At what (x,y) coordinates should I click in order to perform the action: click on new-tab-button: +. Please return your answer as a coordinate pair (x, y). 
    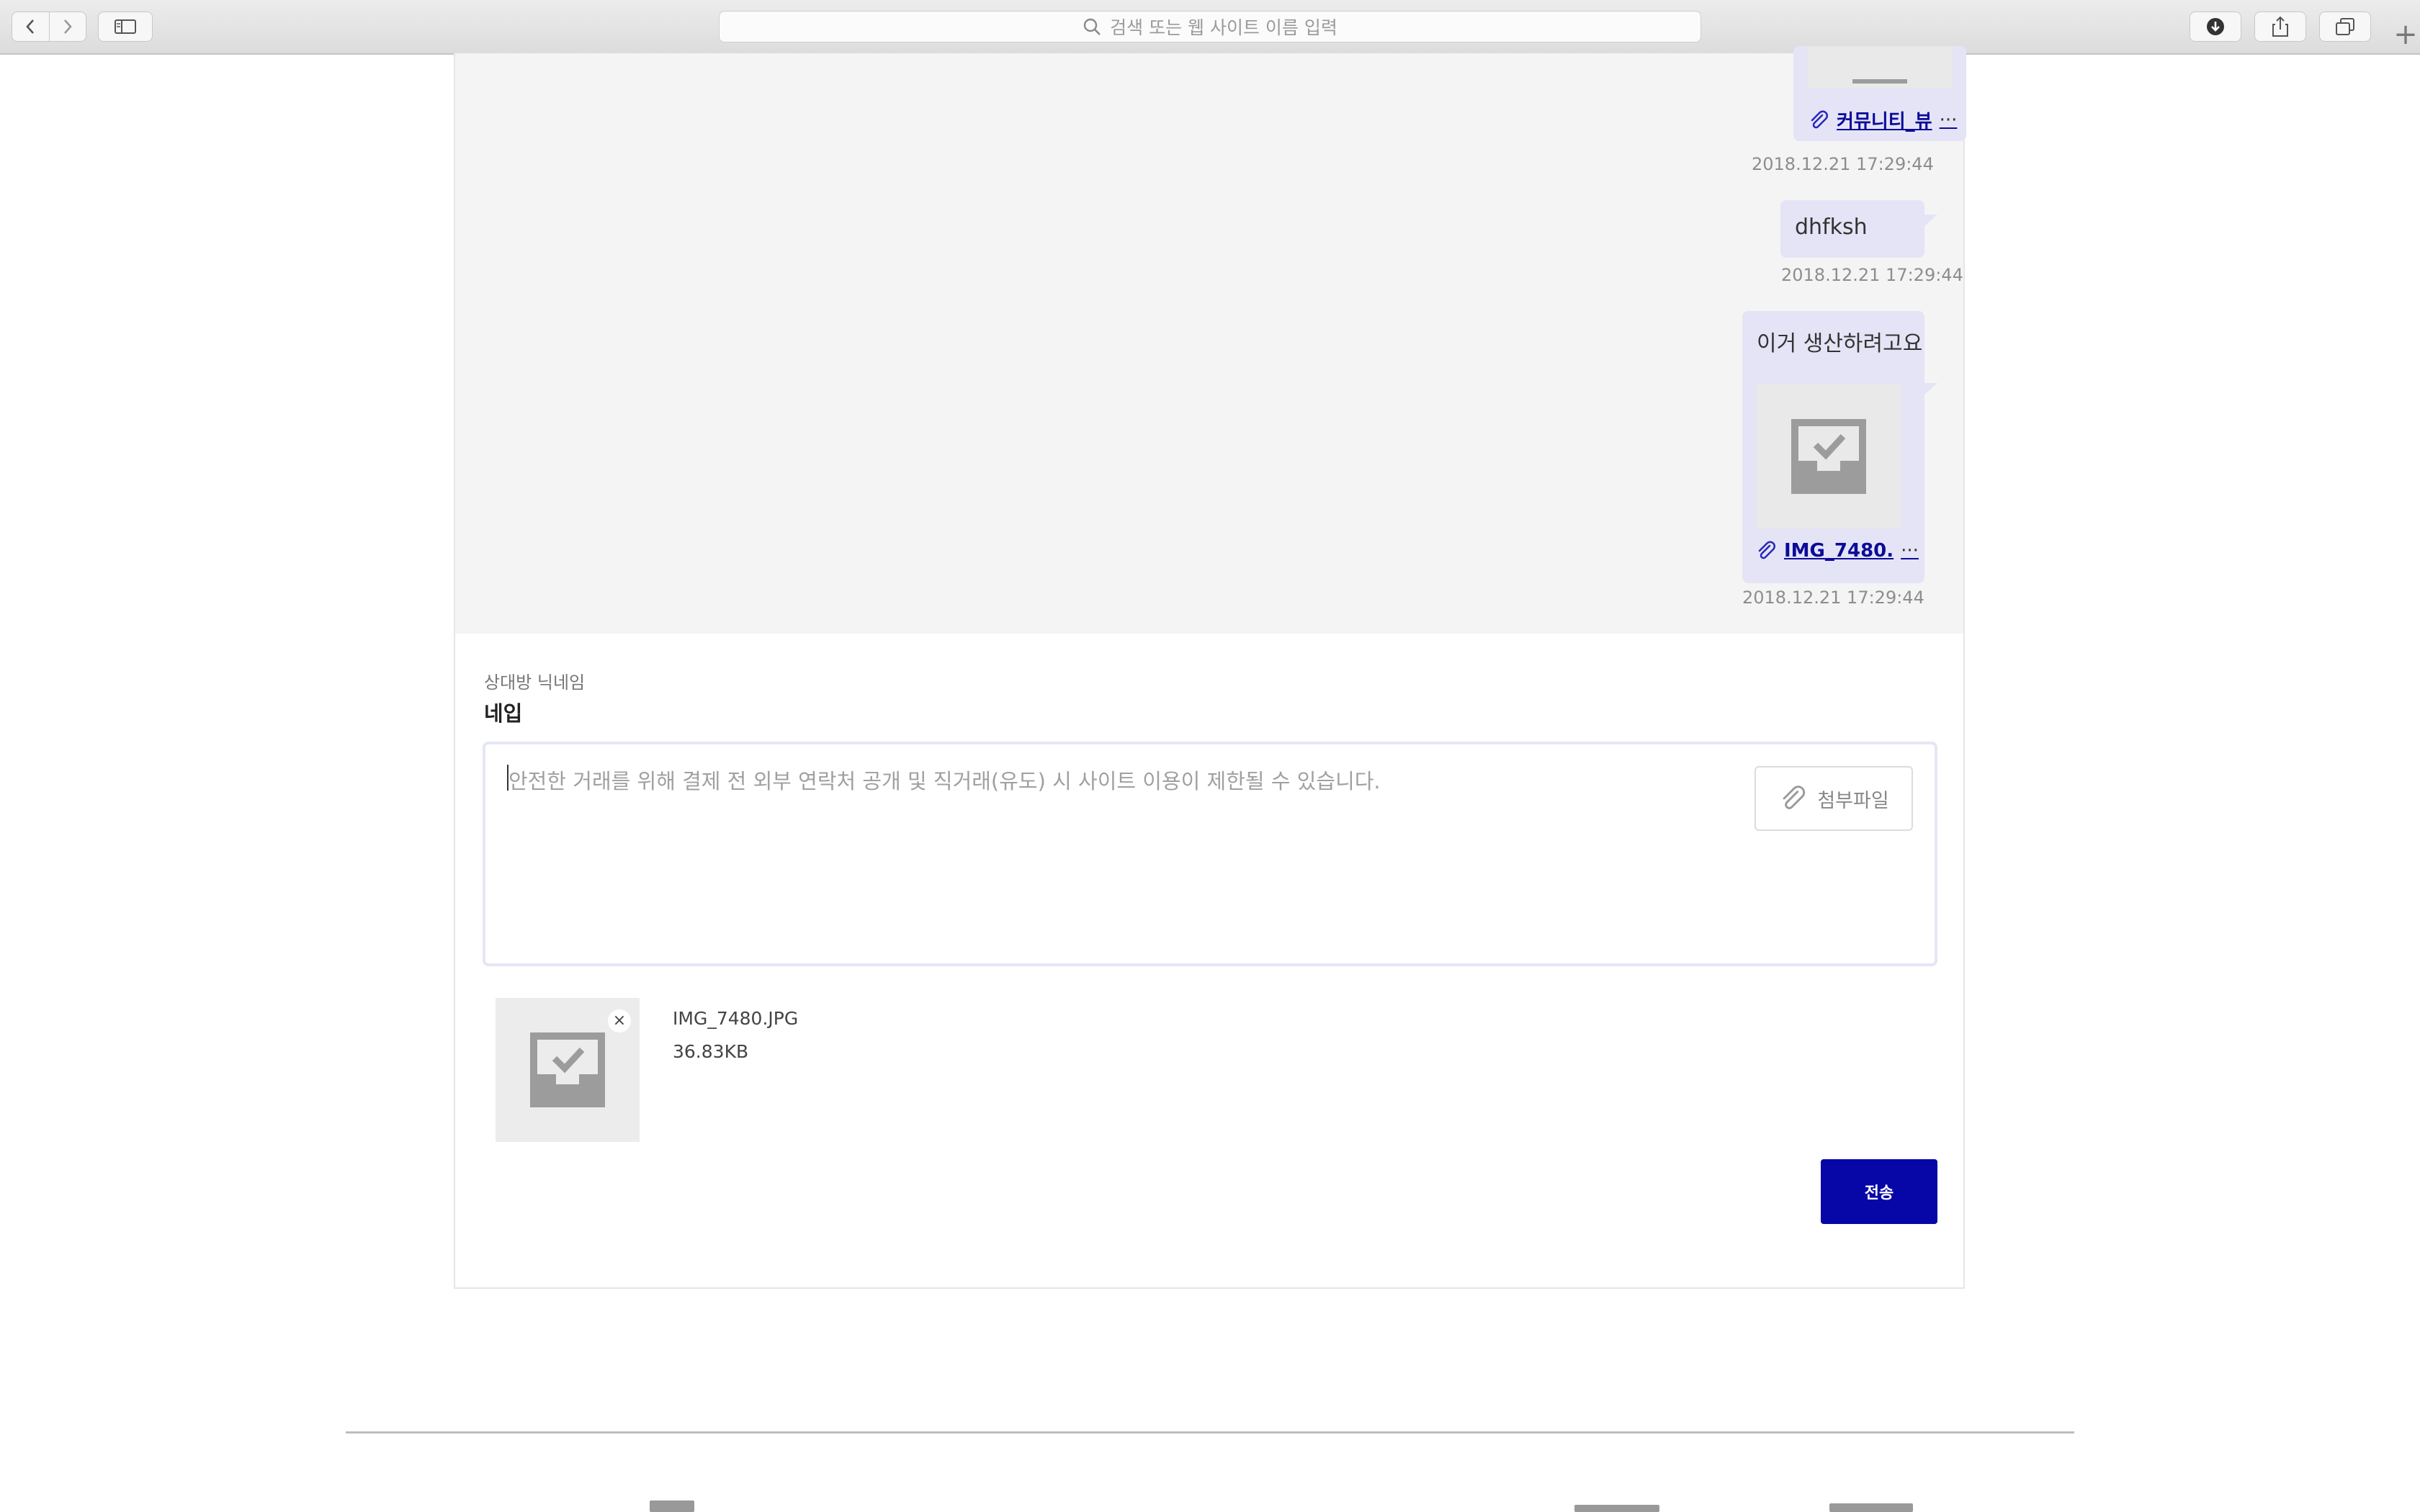
    Looking at the image, I should click on (2405, 34).